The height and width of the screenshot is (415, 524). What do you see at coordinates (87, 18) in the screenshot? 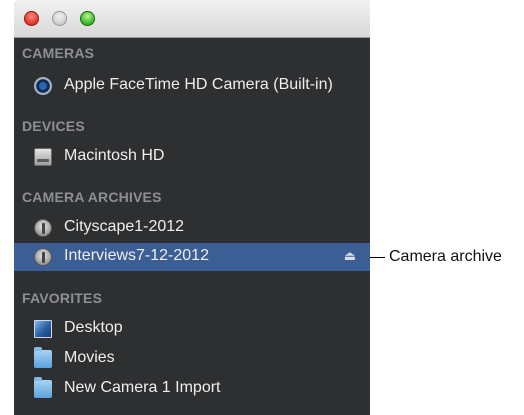
I see `zoom-button` at bounding box center [87, 18].